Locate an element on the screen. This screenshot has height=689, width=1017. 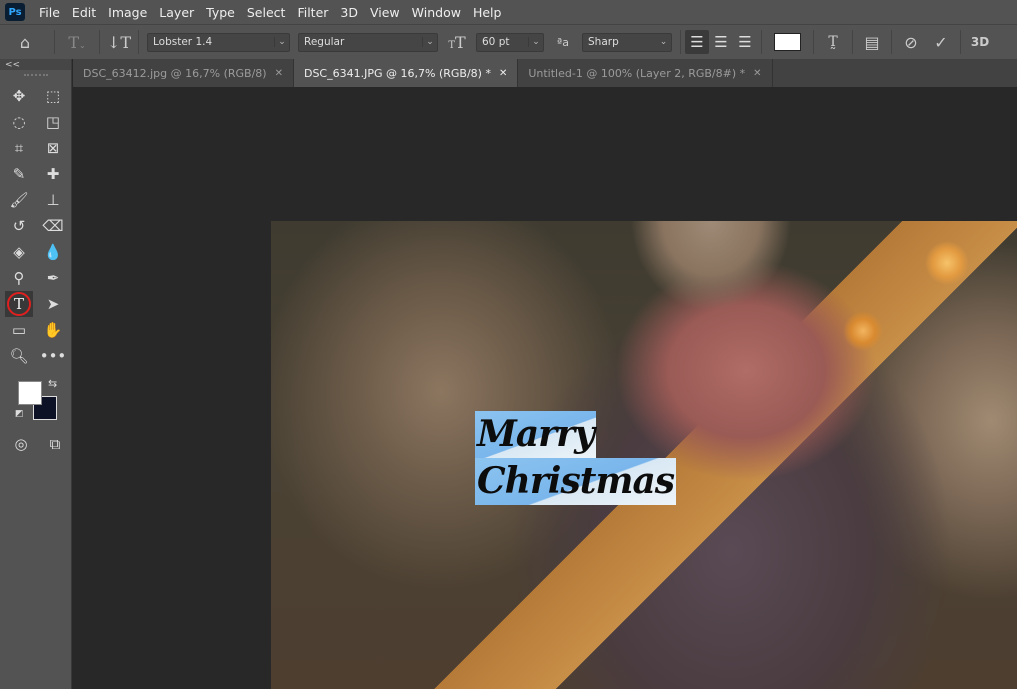
antialias-value: Sharp is located at coordinates (603, 42).